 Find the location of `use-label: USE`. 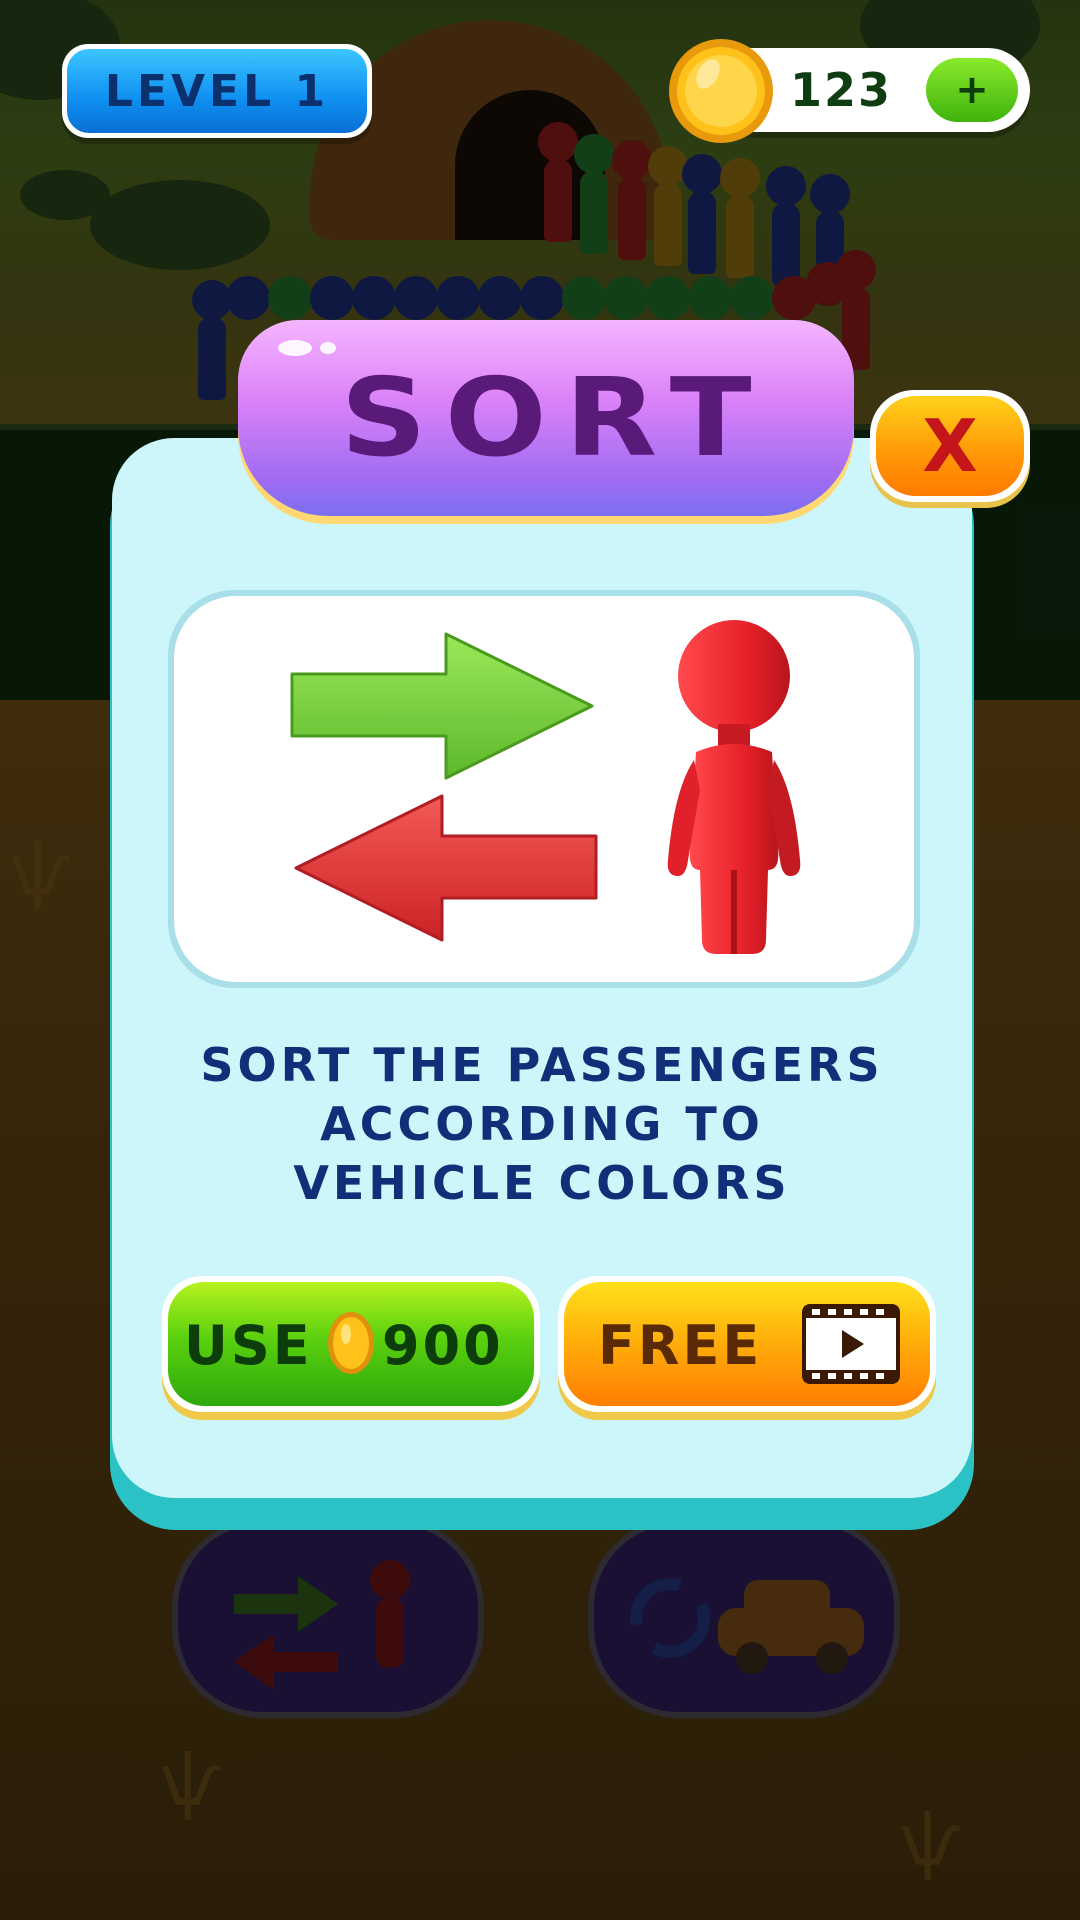

use-label: USE is located at coordinates (248, 1345).